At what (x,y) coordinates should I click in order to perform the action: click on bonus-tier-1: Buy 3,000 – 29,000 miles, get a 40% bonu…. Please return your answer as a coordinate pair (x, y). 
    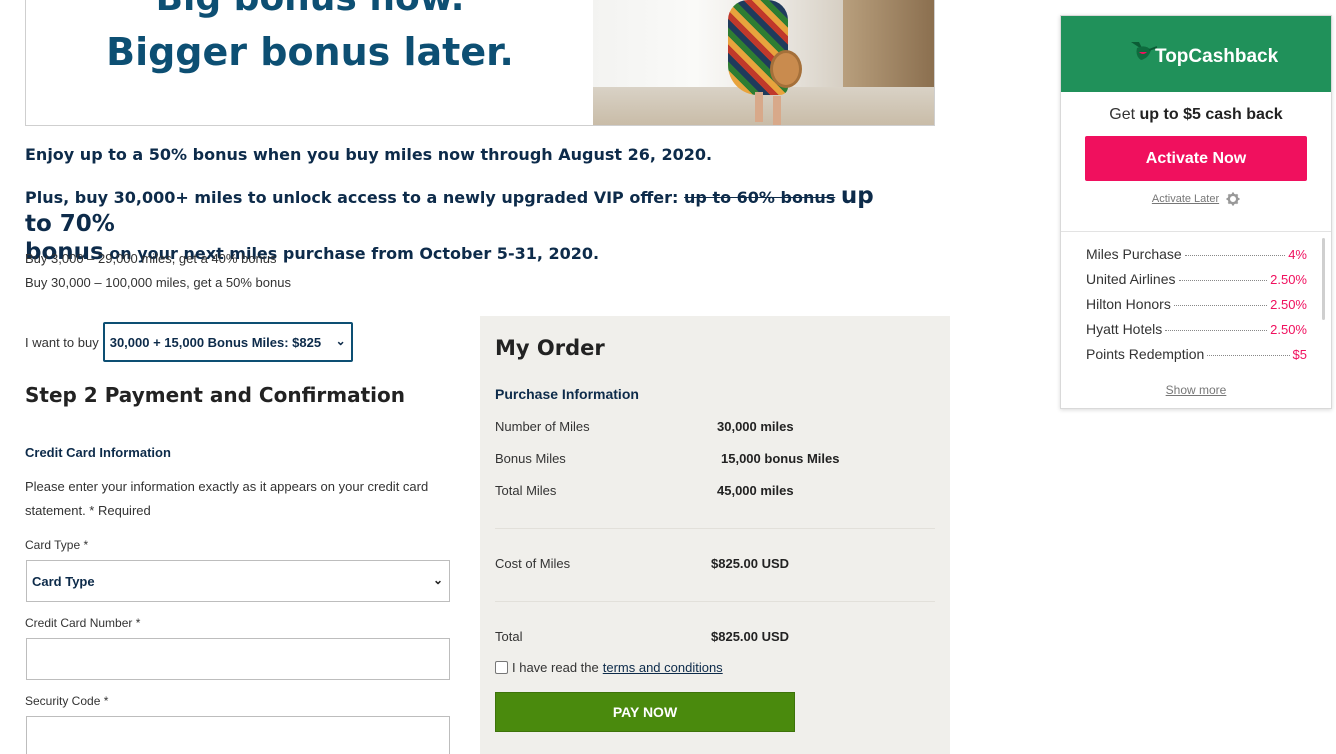
    Looking at the image, I should click on (151, 258).